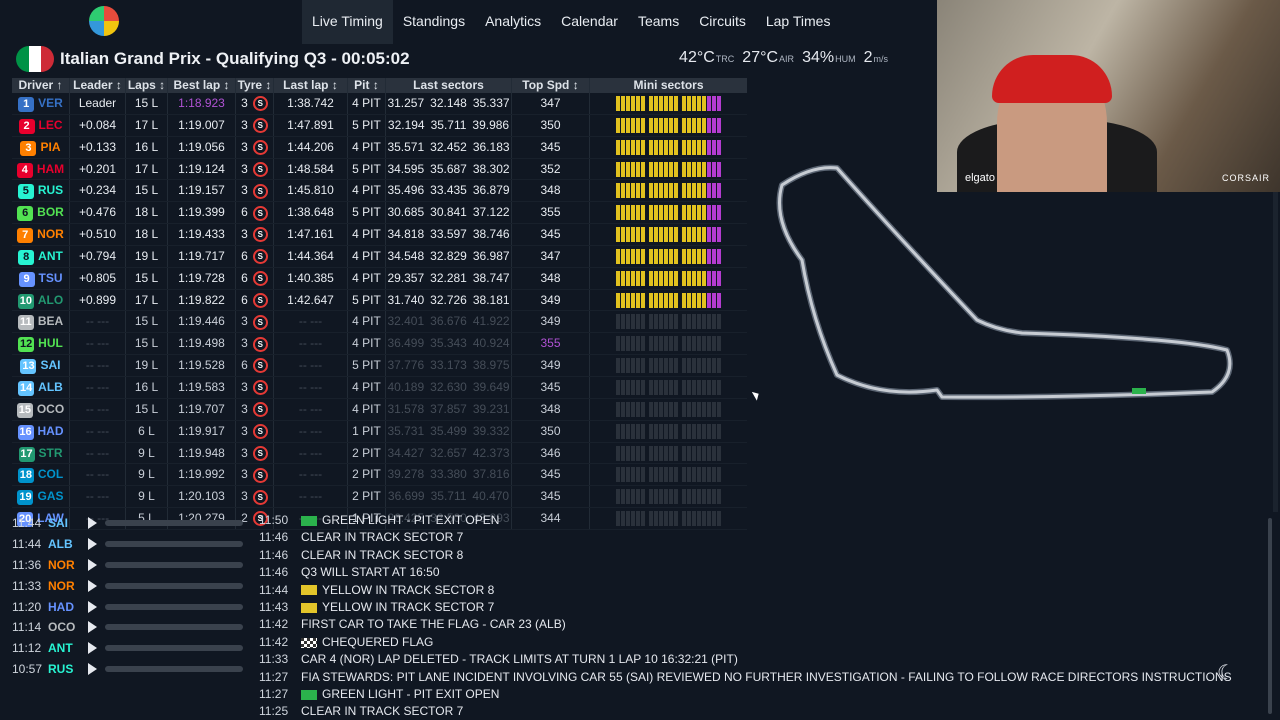  I want to click on column-header: Best lap ↕, so click(202, 85).